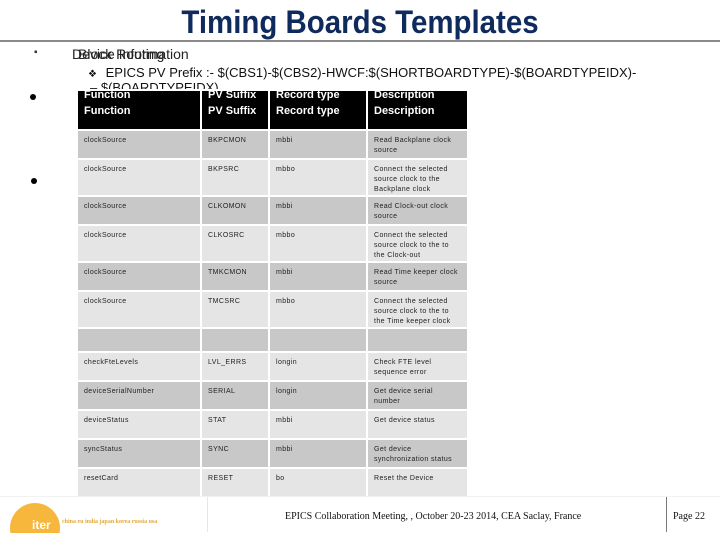 This screenshot has width=720, height=540. Describe the element at coordinates (417, 424) in the screenshot. I see `cell-description: Get device status` at that location.